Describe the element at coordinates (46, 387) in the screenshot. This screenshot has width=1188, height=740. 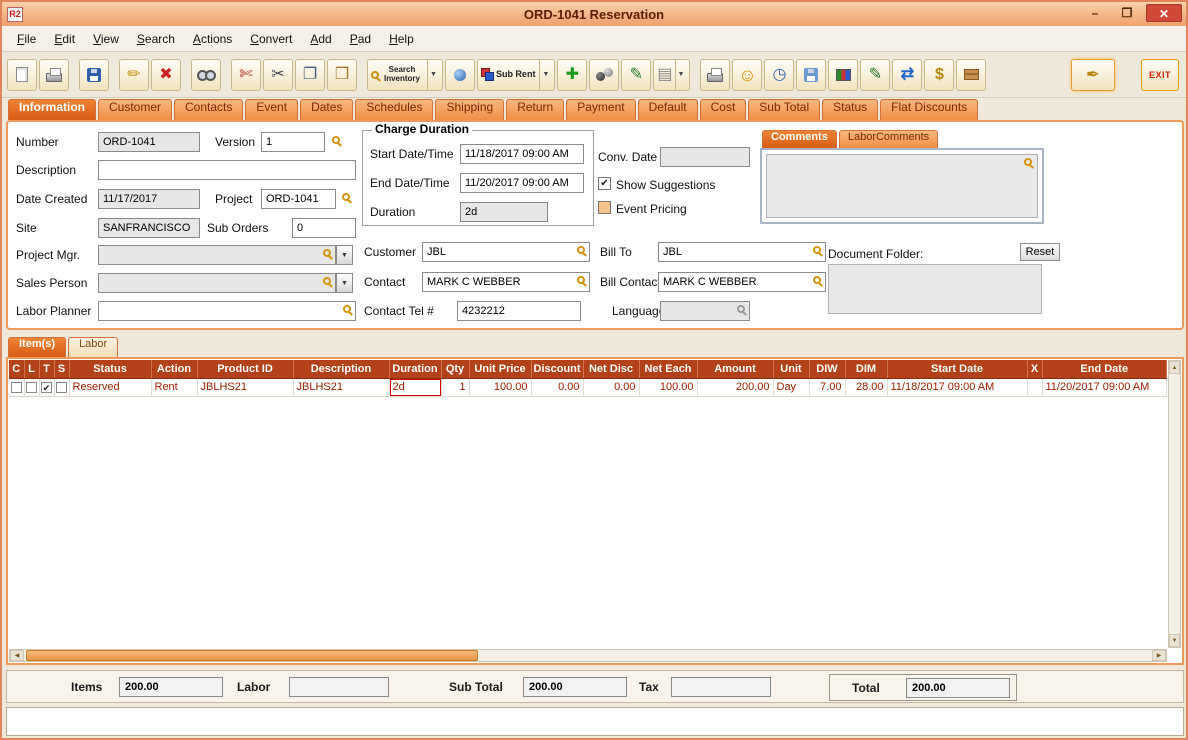
I see `row-checkbox-t: ✔` at that location.